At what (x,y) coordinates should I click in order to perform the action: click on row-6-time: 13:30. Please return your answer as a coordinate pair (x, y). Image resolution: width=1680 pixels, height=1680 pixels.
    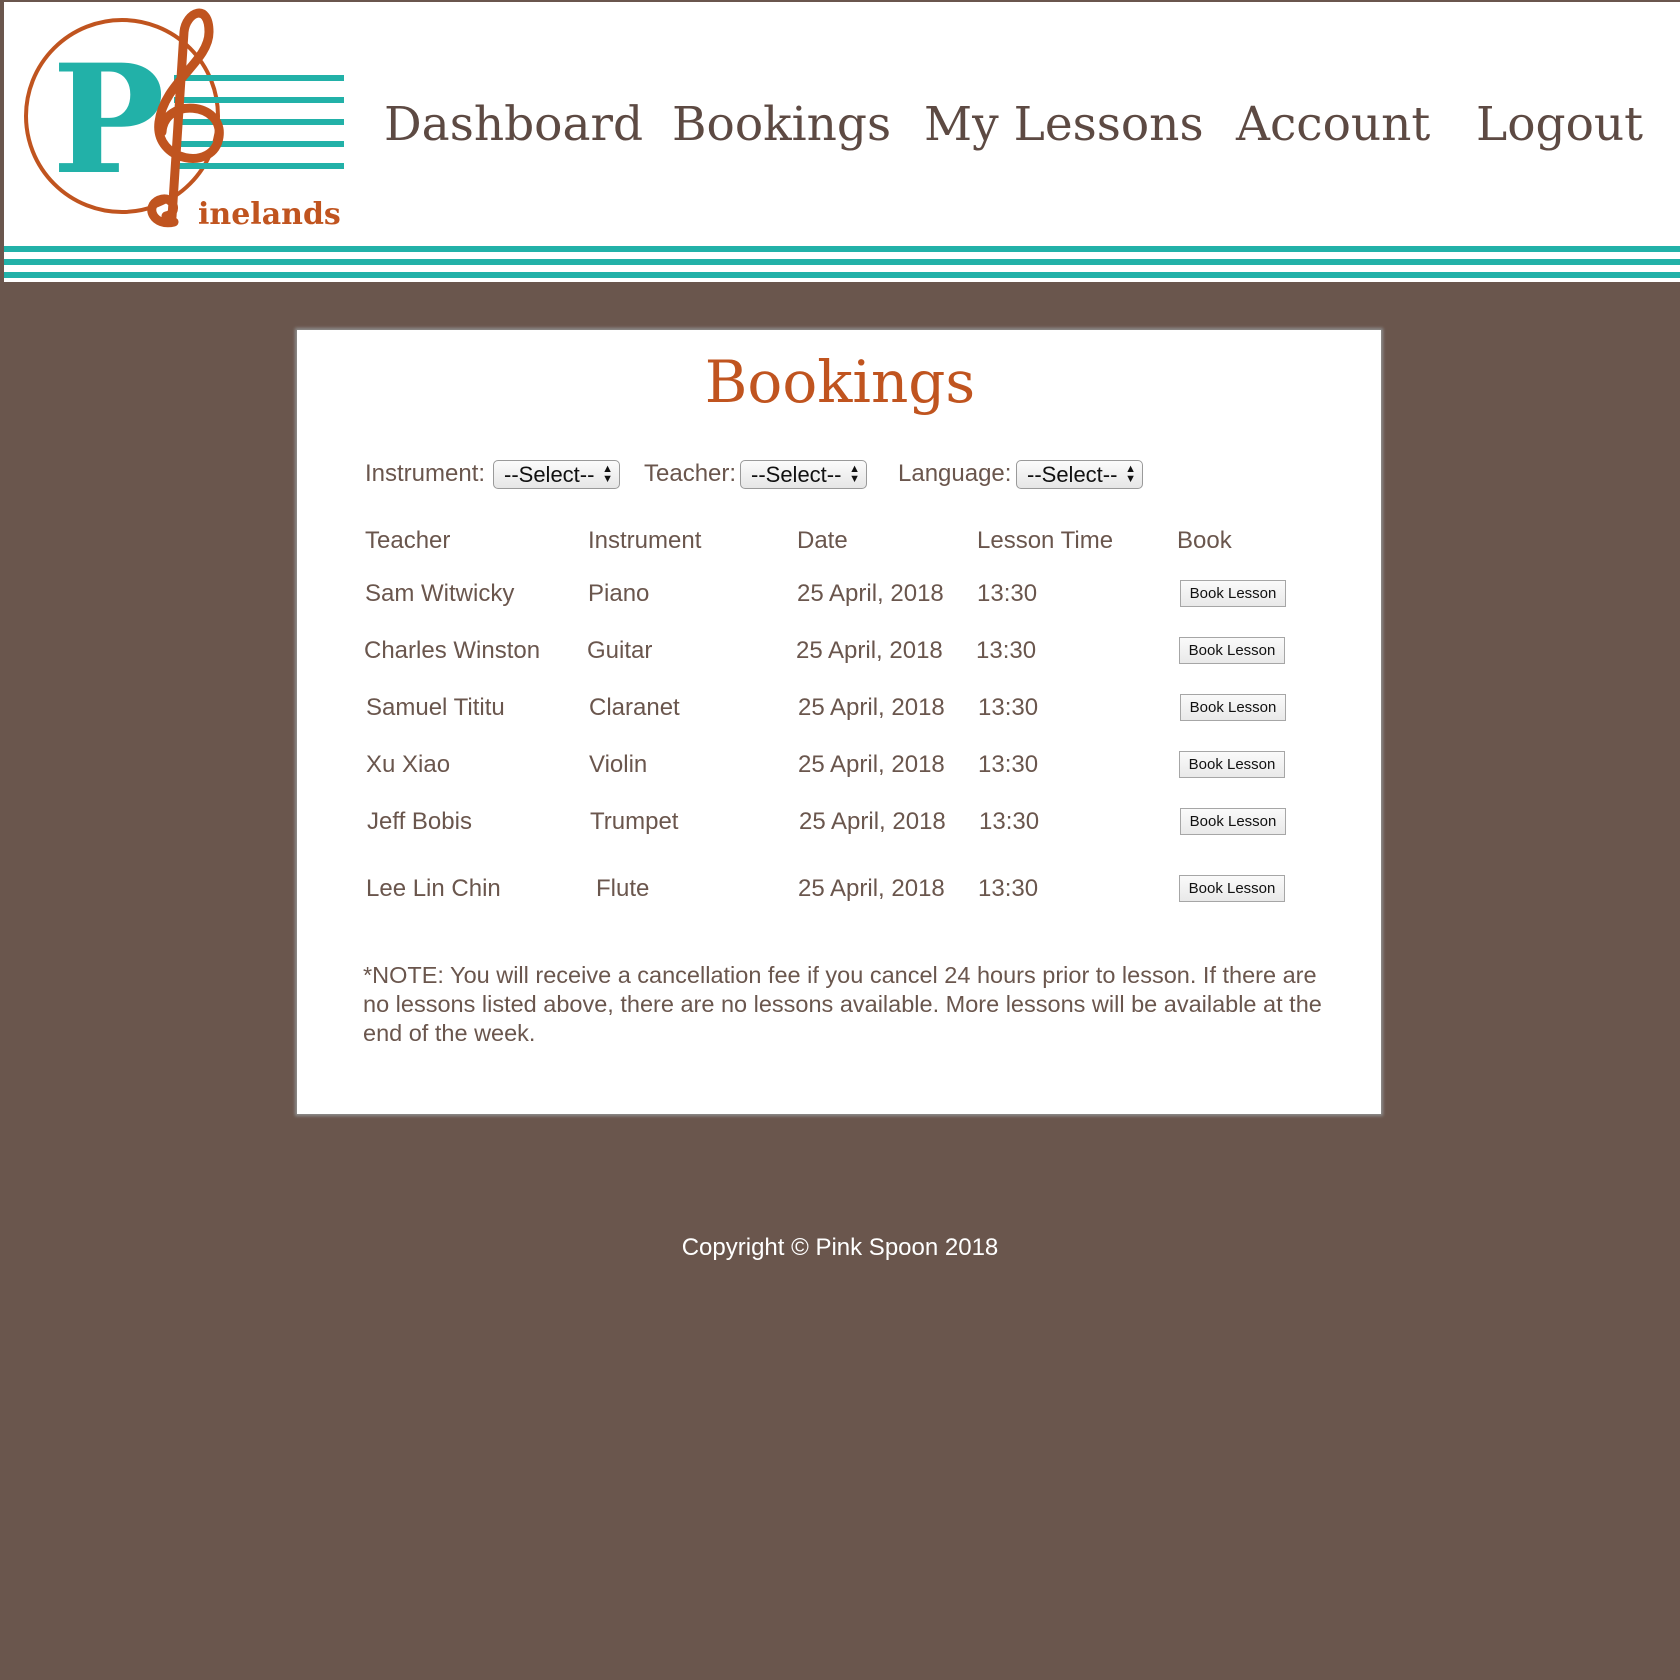
    Looking at the image, I should click on (1008, 888).